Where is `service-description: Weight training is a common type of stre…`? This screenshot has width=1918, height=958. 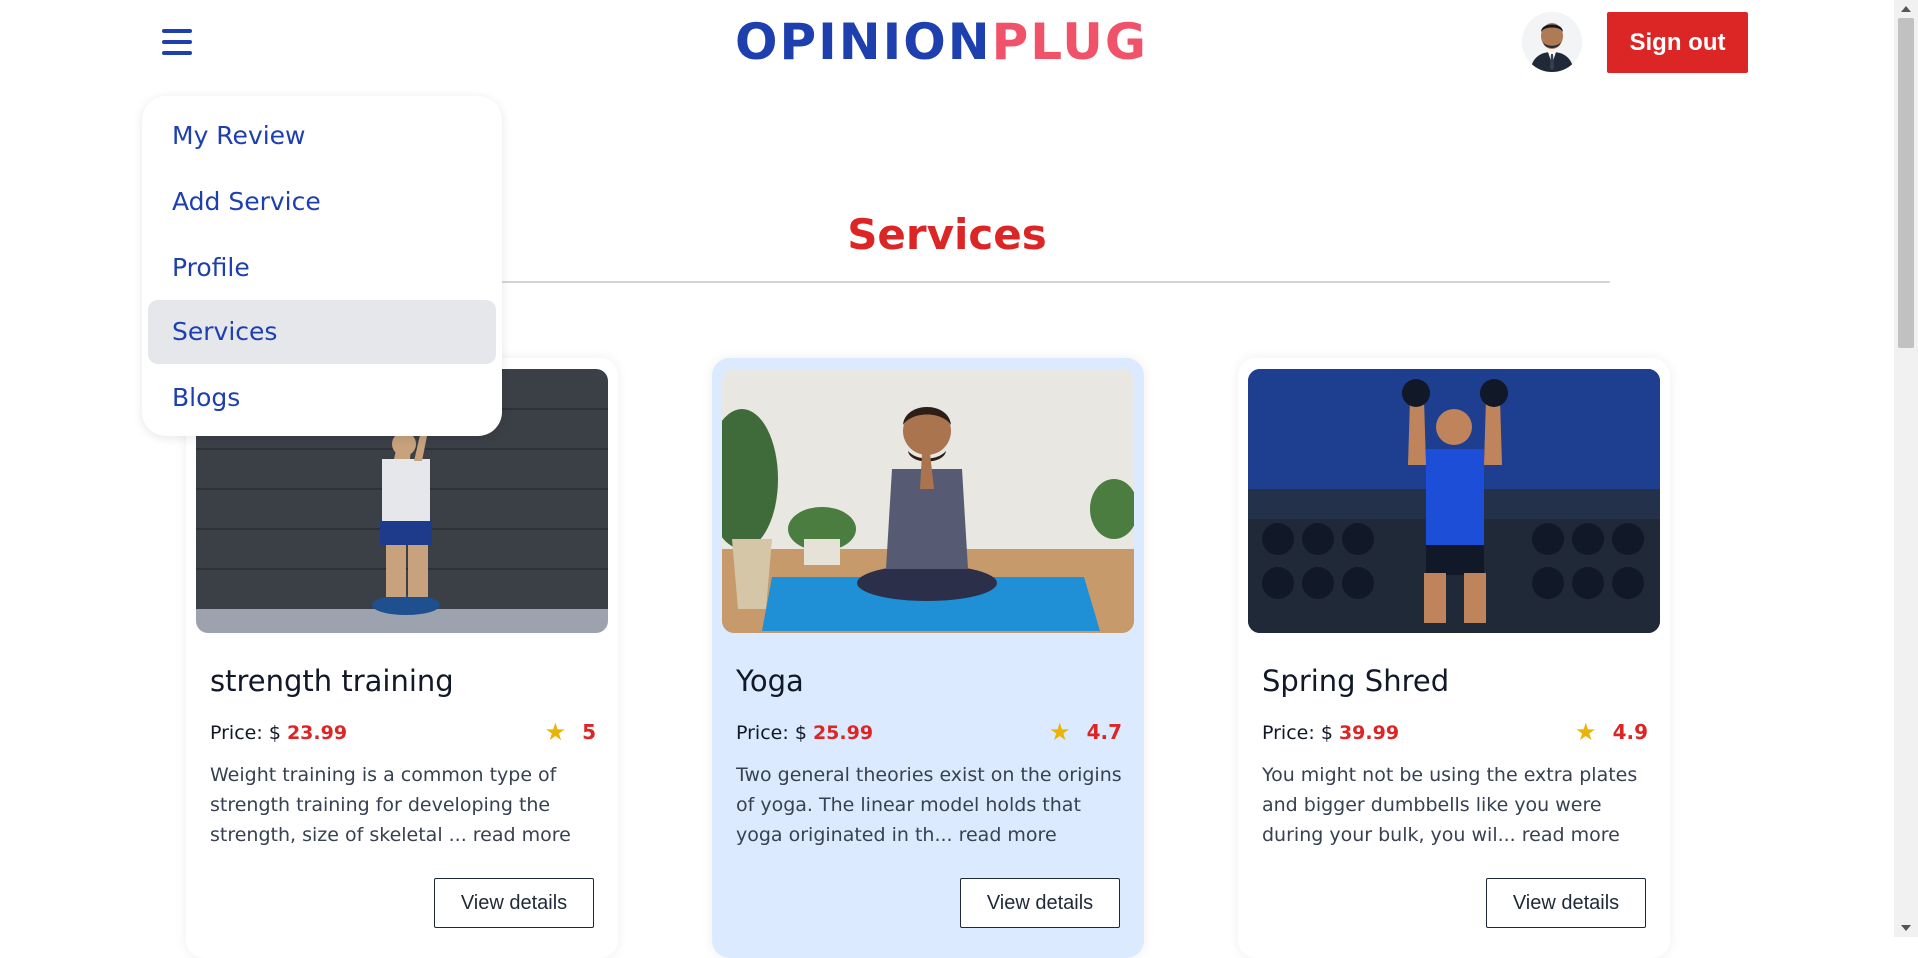
service-description: Weight training is a common type of stre… is located at coordinates (390, 805).